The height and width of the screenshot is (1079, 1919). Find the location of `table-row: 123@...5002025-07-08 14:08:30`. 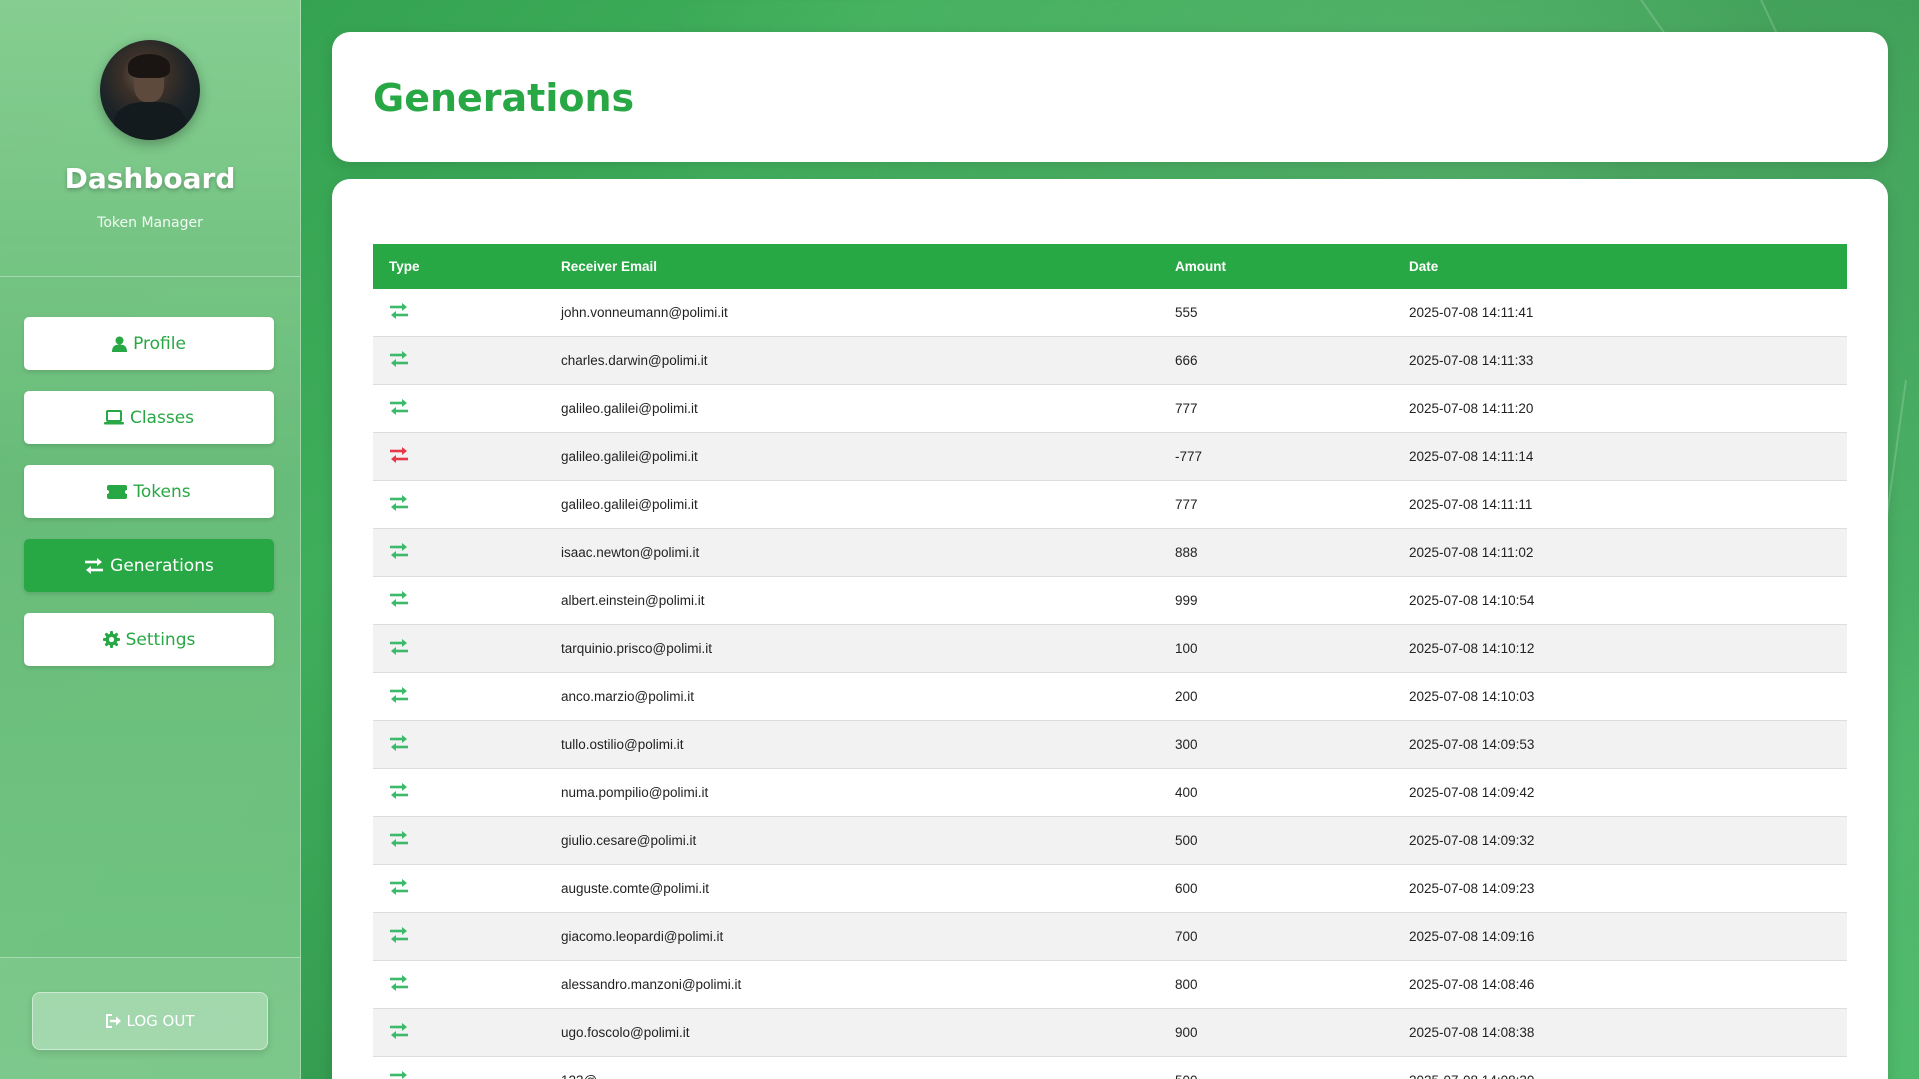

table-row: 123@...5002025-07-08 14:08:30 is located at coordinates (1110, 1067).